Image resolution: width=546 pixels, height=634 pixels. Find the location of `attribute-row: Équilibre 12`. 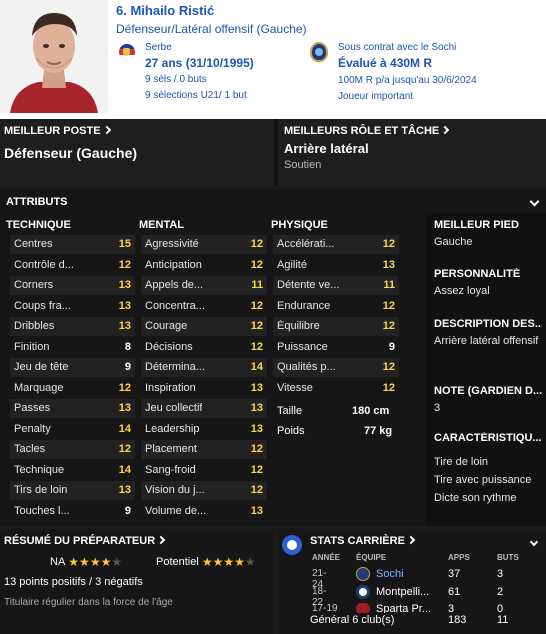

attribute-row: Équilibre 12 is located at coordinates (336, 326).